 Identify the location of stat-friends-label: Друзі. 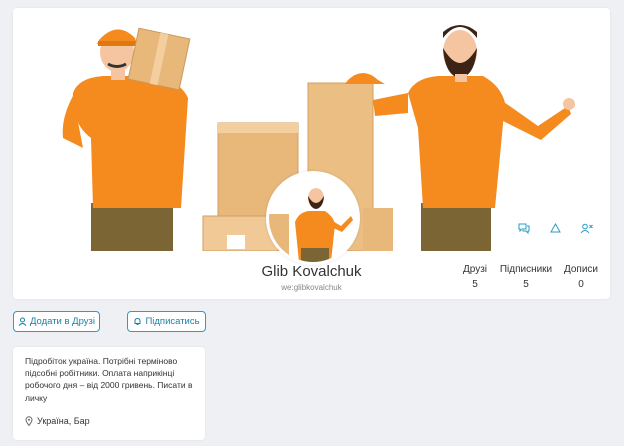
(475, 269).